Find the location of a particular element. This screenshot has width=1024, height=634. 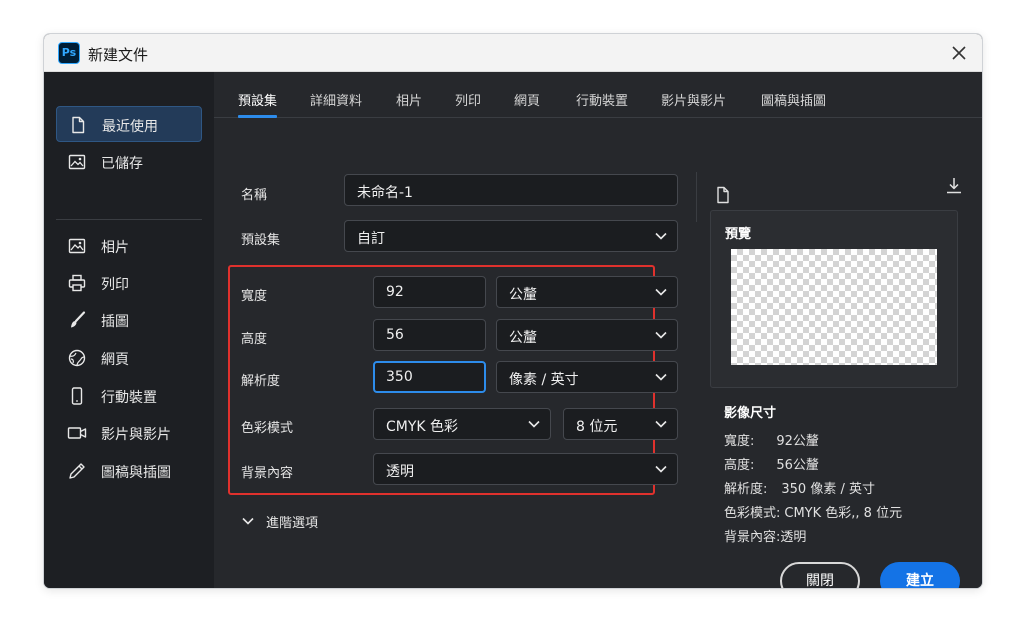

info-key: 解析度: is located at coordinates (746, 489).